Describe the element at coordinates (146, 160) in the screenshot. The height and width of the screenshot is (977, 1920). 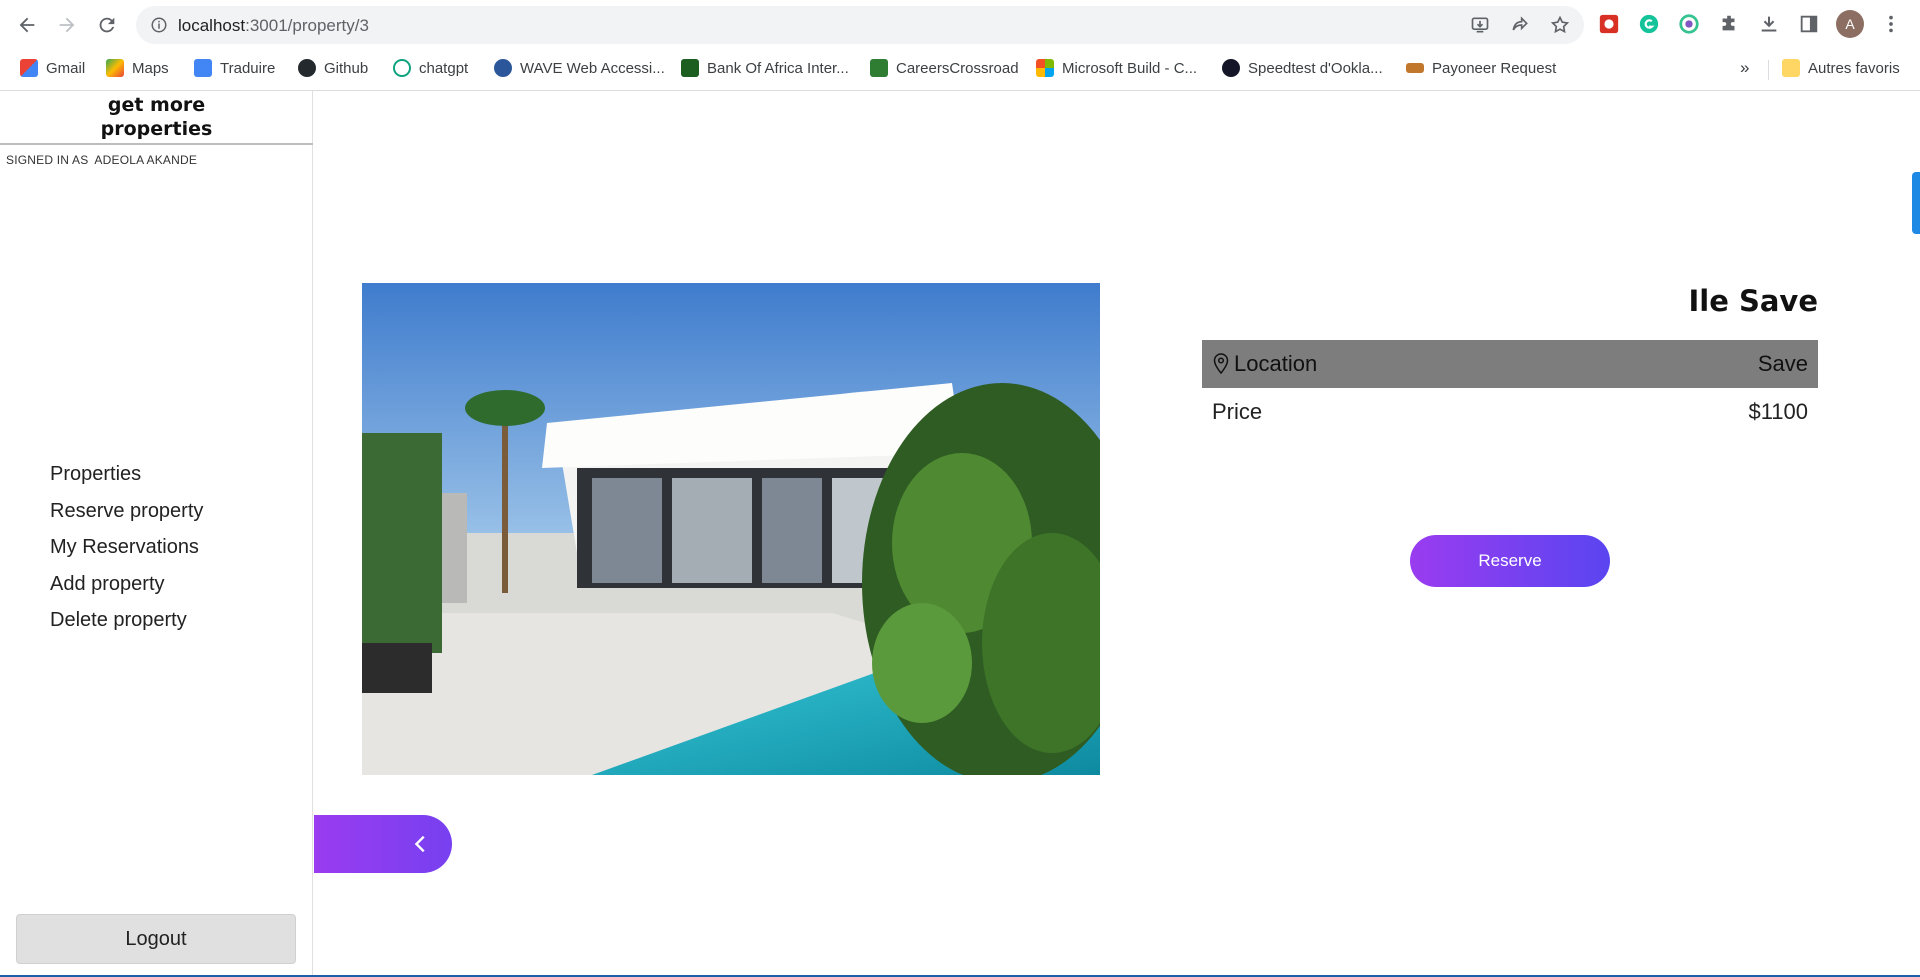
I see `signed-in-user: ADEOLA AKANDE` at that location.